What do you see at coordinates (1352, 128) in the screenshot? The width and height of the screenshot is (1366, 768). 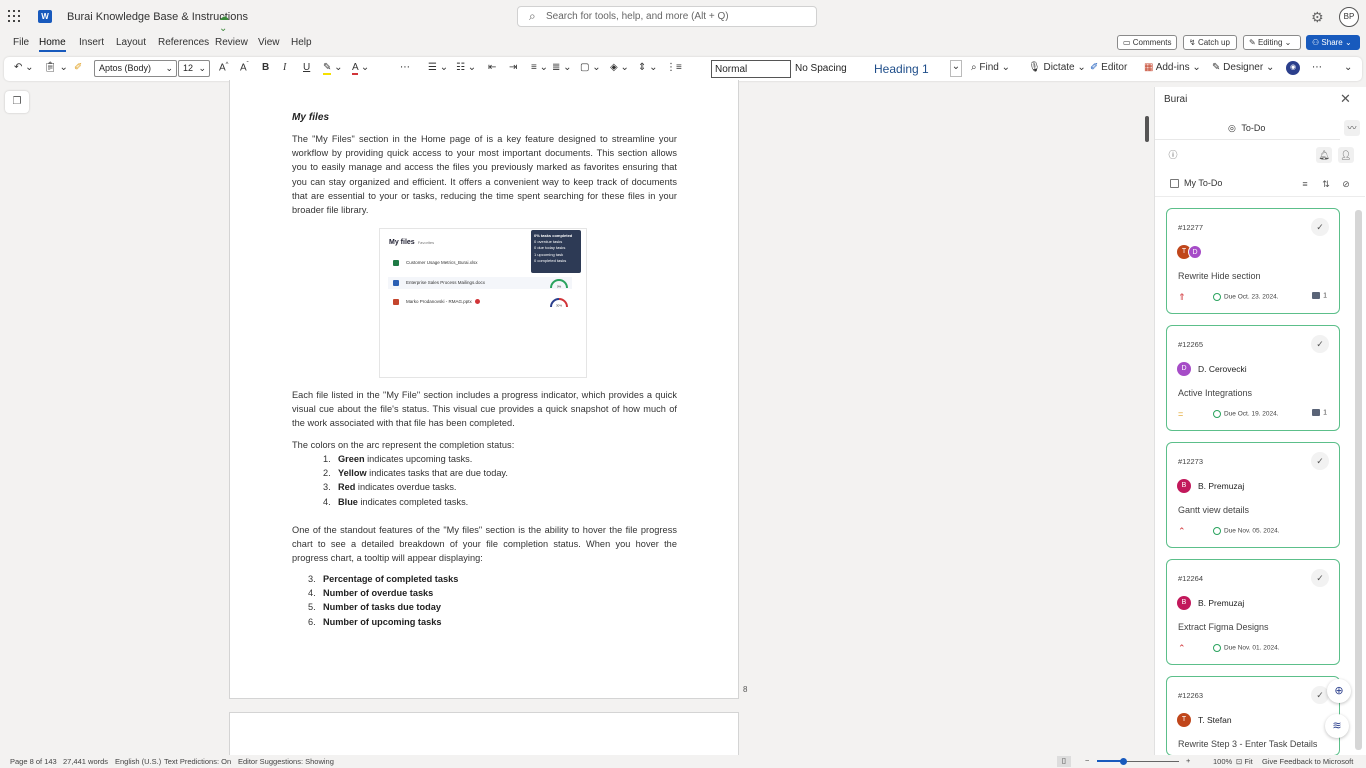 I see `activity-icon: 〰` at bounding box center [1352, 128].